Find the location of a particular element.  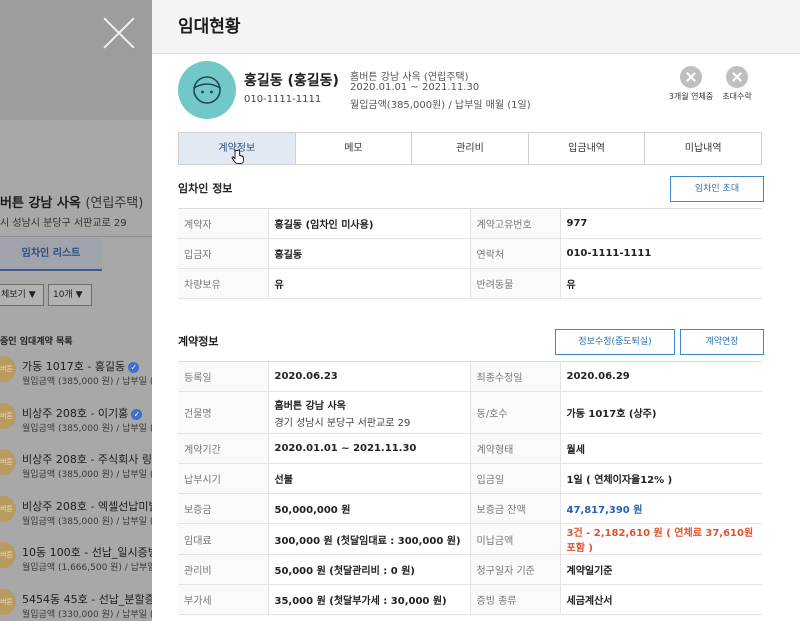

field-label: 계약고유번호 is located at coordinates (515, 223).